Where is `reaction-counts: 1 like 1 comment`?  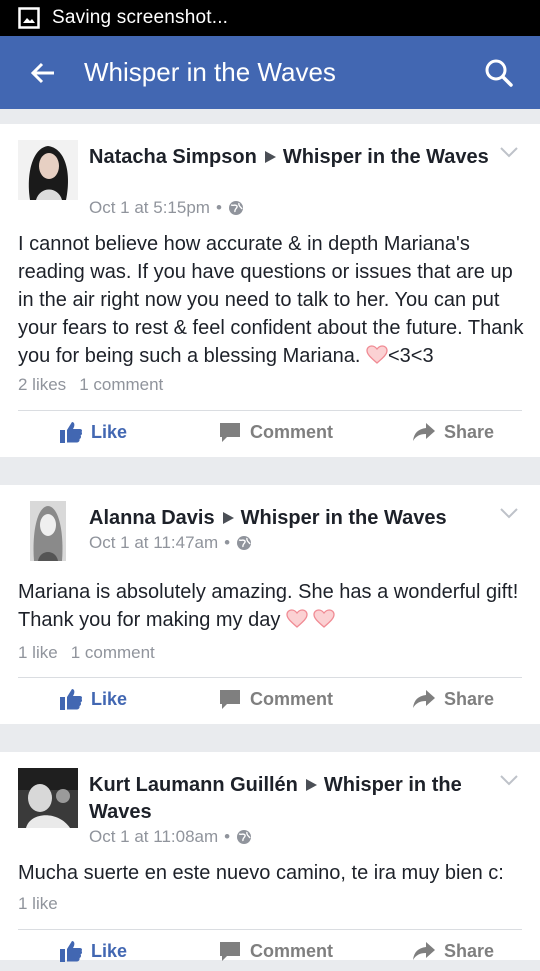 reaction-counts: 1 like 1 comment is located at coordinates (86, 653).